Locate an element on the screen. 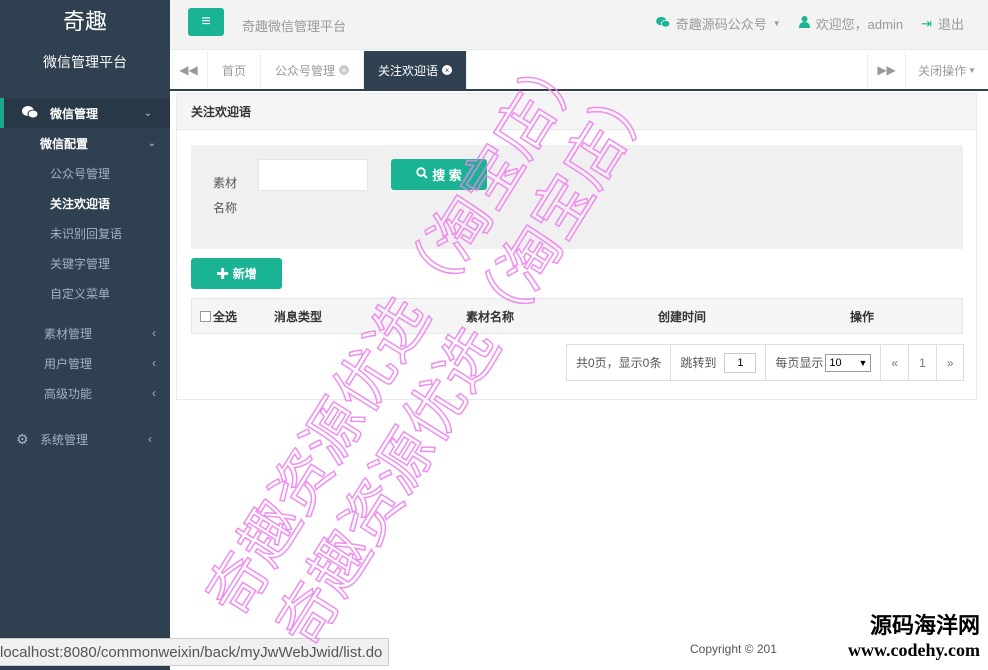  sidebar-item-label: 系统管理 is located at coordinates (64, 439).